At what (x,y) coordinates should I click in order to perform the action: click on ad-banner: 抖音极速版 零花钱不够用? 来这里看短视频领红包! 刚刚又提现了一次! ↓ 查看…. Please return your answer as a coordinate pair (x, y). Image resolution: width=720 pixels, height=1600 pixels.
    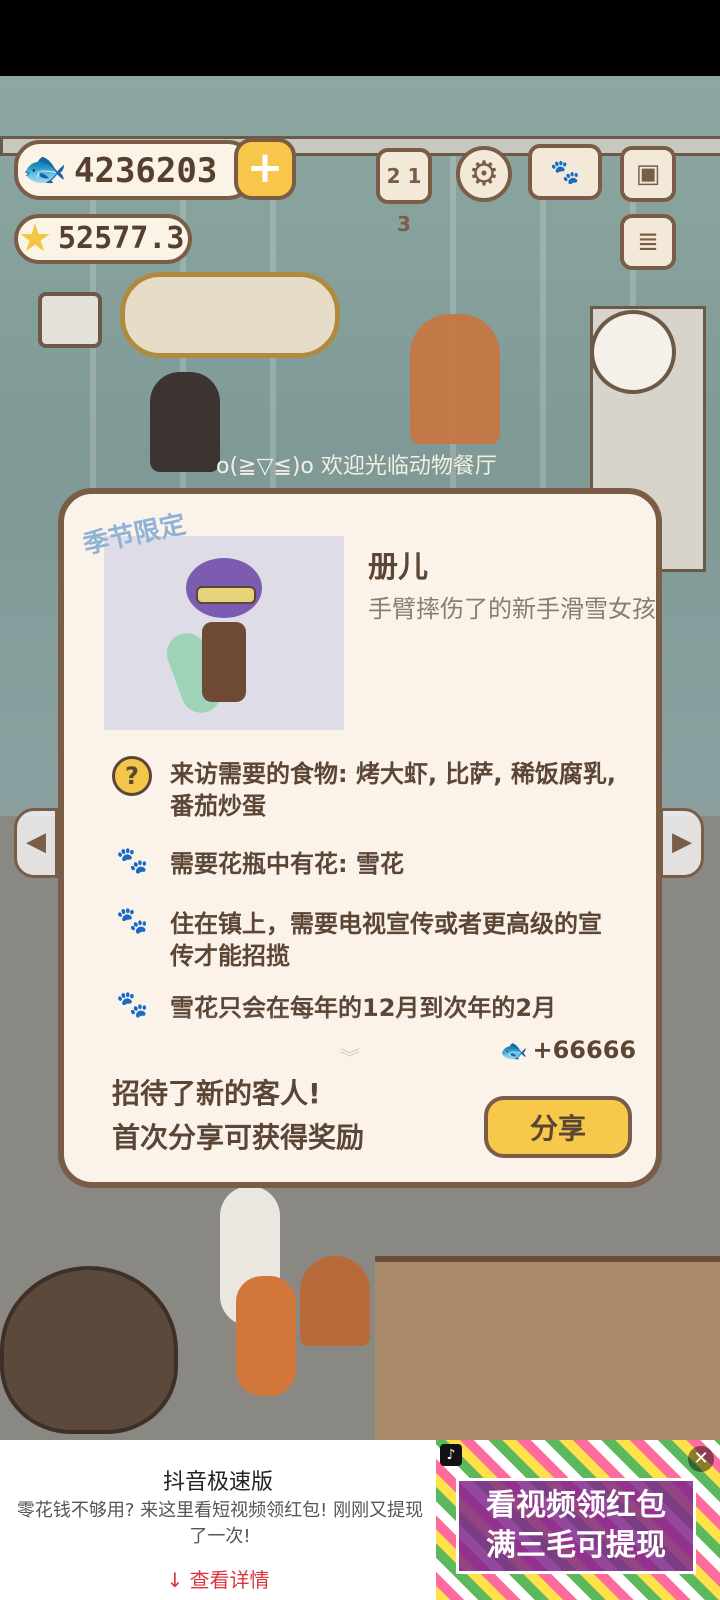
    Looking at the image, I should click on (360, 1520).